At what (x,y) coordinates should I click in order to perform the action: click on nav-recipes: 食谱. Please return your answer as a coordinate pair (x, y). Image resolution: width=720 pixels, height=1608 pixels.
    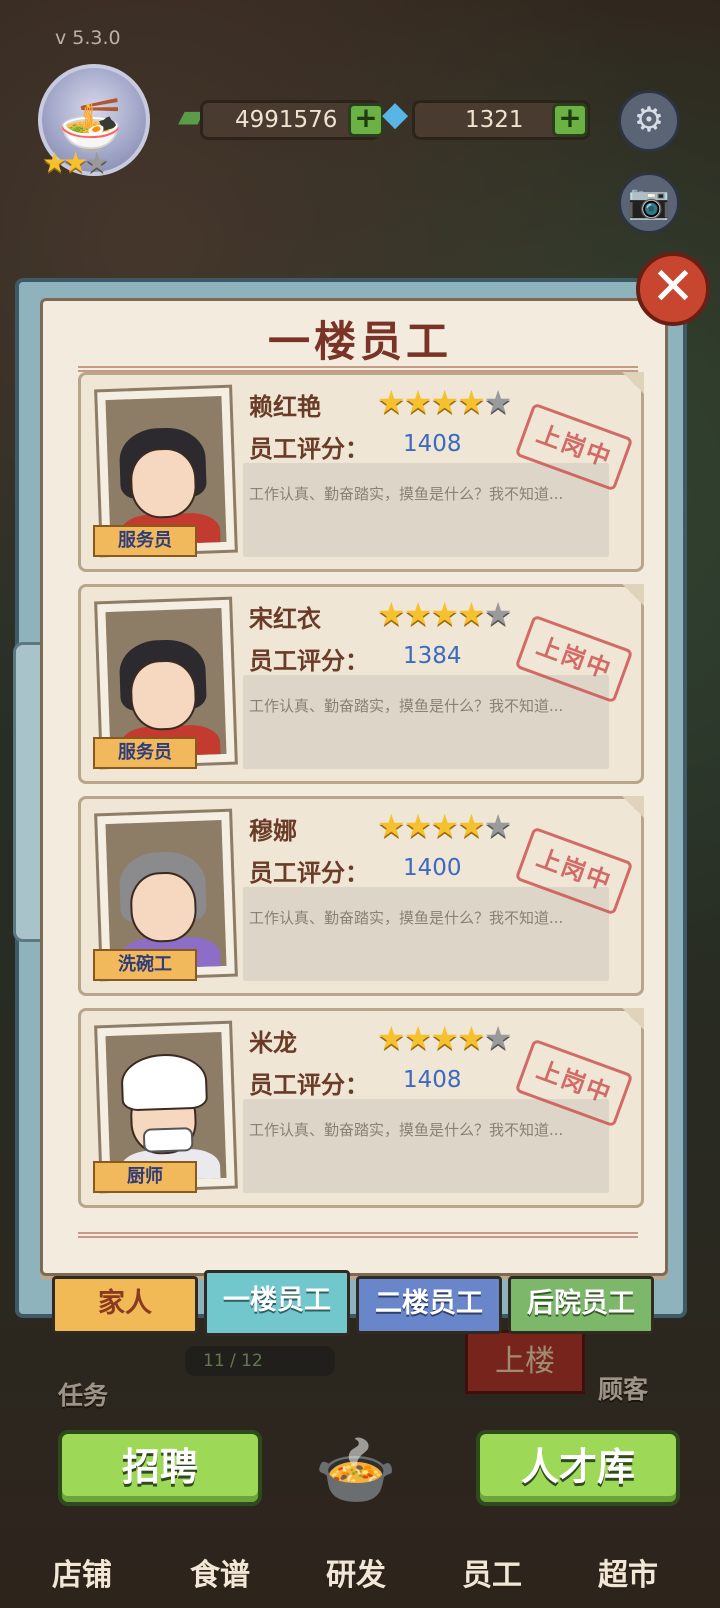
    Looking at the image, I should click on (220, 1572).